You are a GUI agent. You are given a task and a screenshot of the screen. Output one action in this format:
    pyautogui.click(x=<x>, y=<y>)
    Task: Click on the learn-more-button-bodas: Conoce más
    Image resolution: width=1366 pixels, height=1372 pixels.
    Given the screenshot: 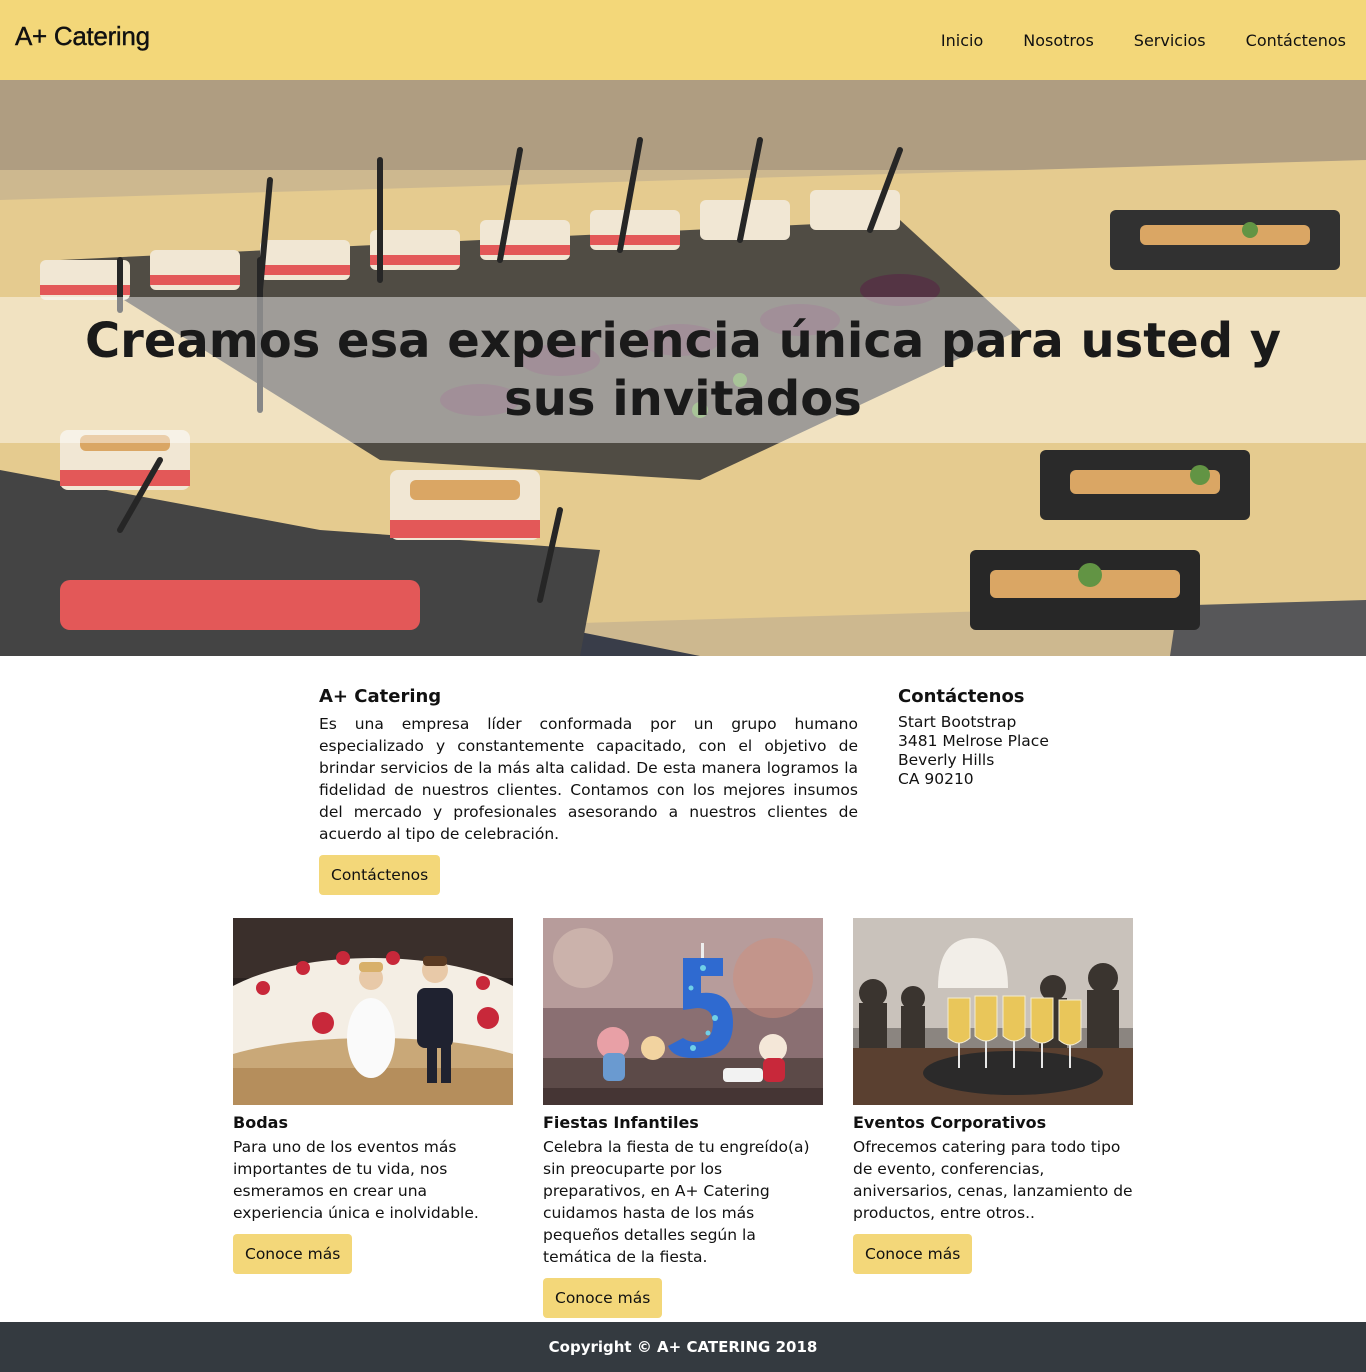 What is the action you would take?
    pyautogui.click(x=293, y=1254)
    